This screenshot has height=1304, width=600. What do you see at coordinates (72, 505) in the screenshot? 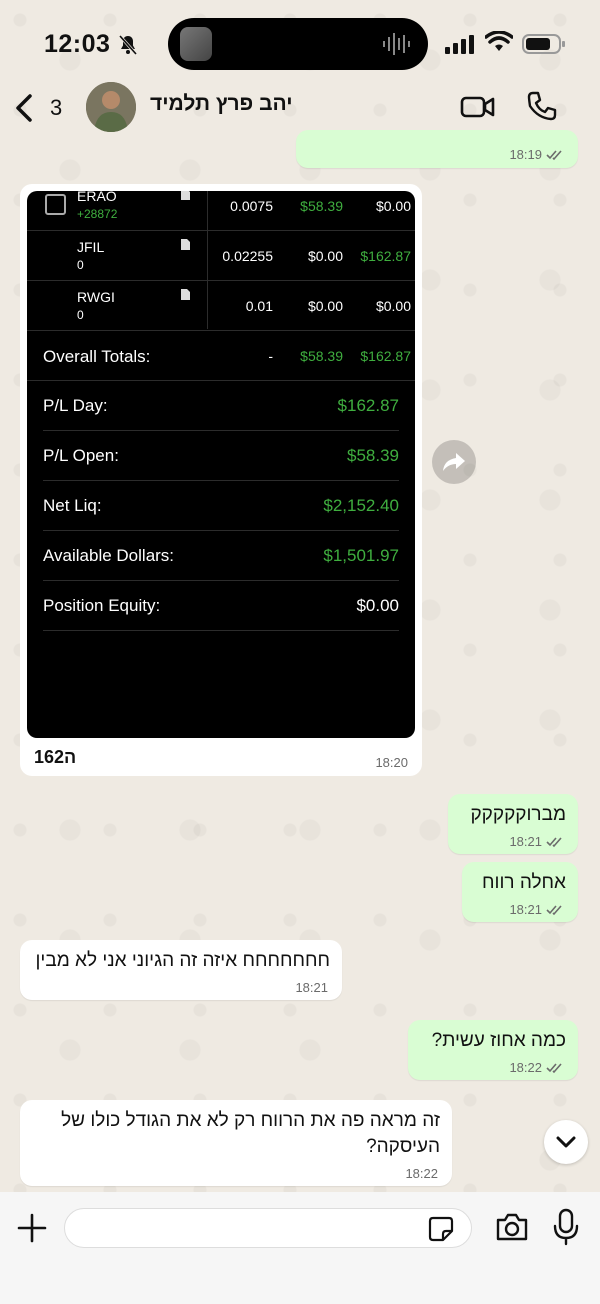
I see `summary-label: Net Liq:` at bounding box center [72, 505].